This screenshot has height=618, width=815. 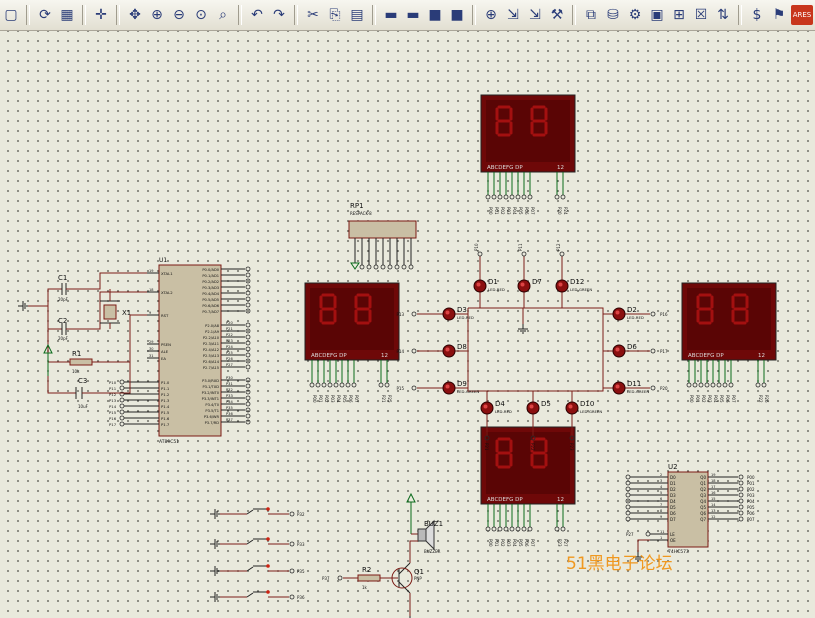 I want to click on display-net-label: P01, so click(x=320, y=399).